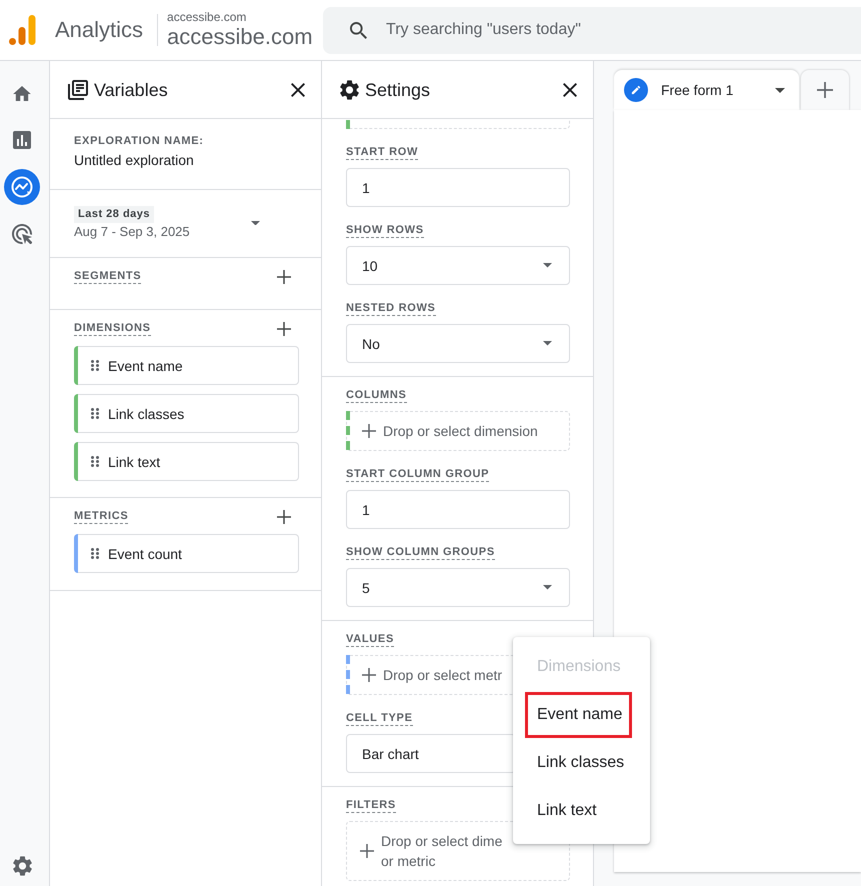 The height and width of the screenshot is (886, 861). Describe the element at coordinates (385, 231) in the screenshot. I see `field-label: SHOW ROWS` at that location.